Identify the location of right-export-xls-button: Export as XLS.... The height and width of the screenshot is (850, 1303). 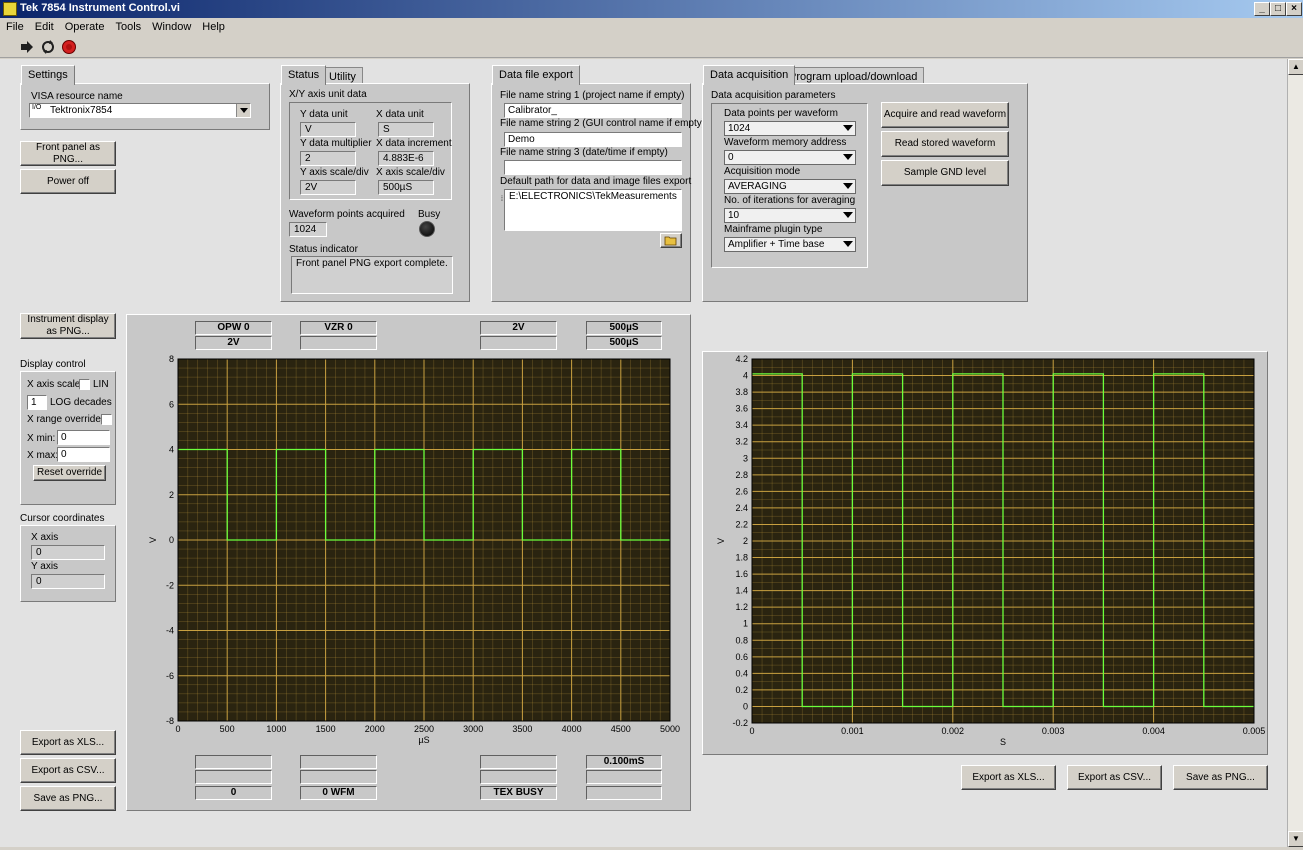
(1008, 777).